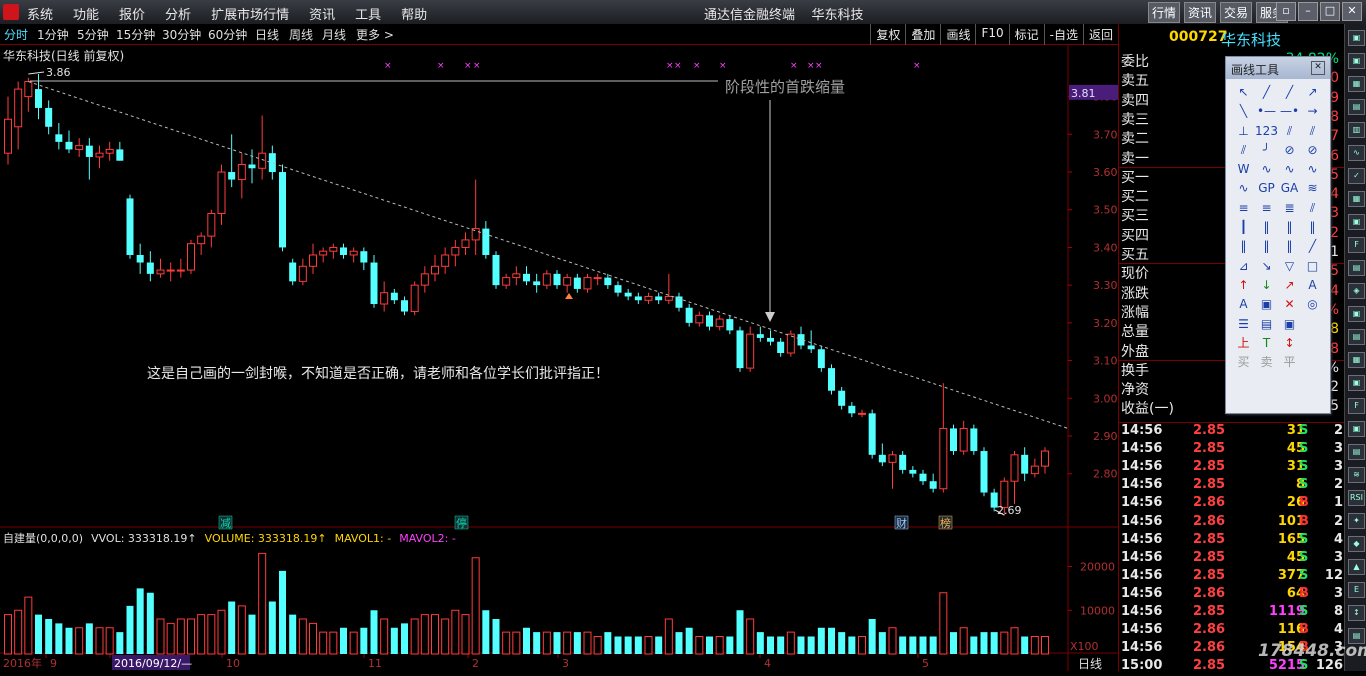  Describe the element at coordinates (1063, 34) in the screenshot. I see `watchlist-button: -自选` at that location.